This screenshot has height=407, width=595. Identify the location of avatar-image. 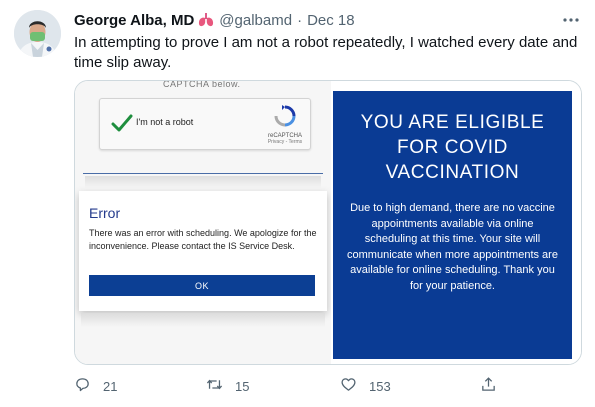
(37, 33).